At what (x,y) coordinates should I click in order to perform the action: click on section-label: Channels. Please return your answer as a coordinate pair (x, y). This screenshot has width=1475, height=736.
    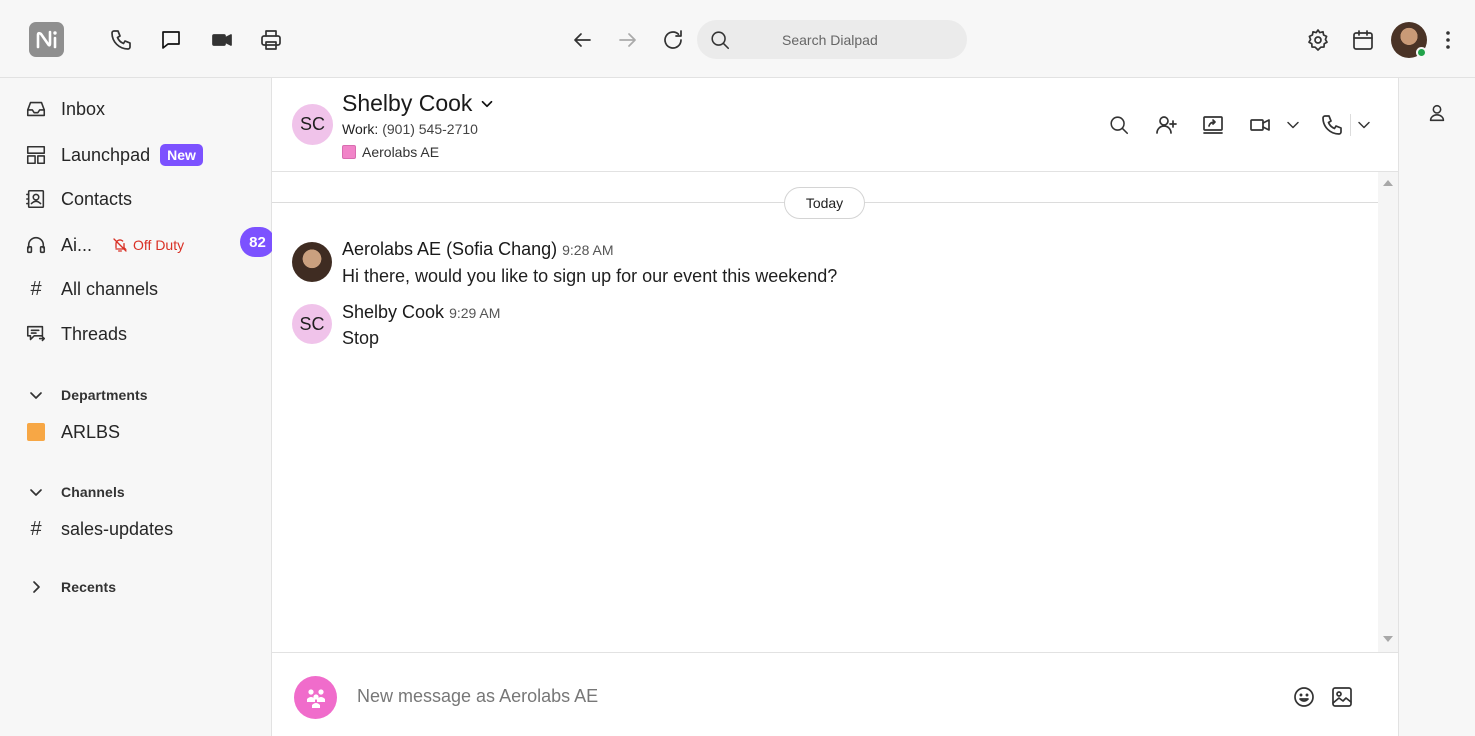
    Looking at the image, I should click on (93, 492).